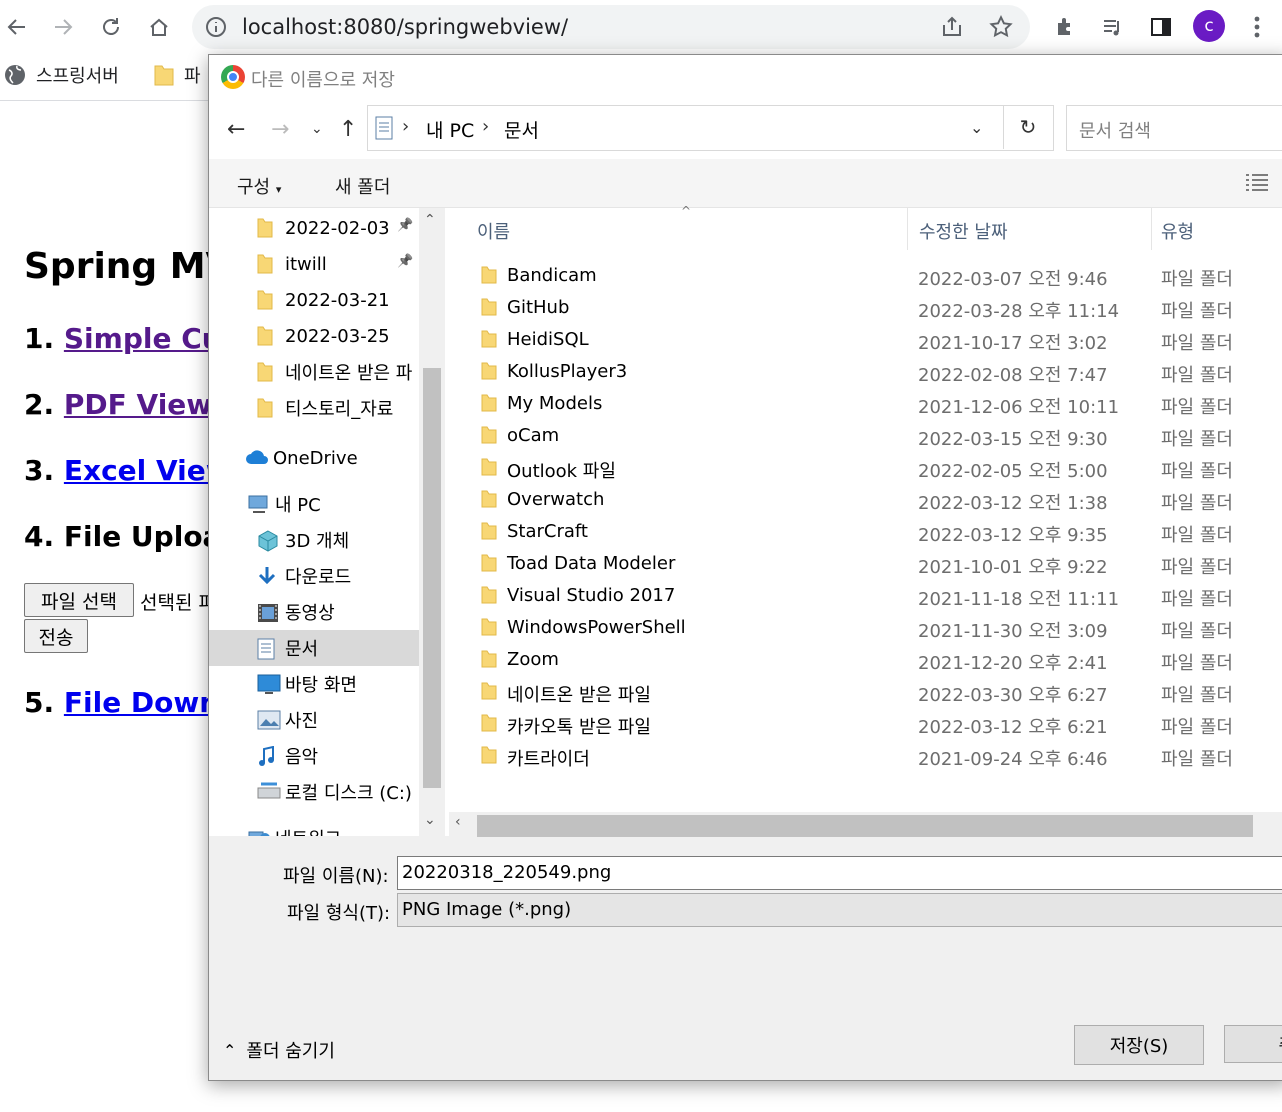  What do you see at coordinates (348, 129) in the screenshot?
I see `up-arrow-icon: ↑` at bounding box center [348, 129].